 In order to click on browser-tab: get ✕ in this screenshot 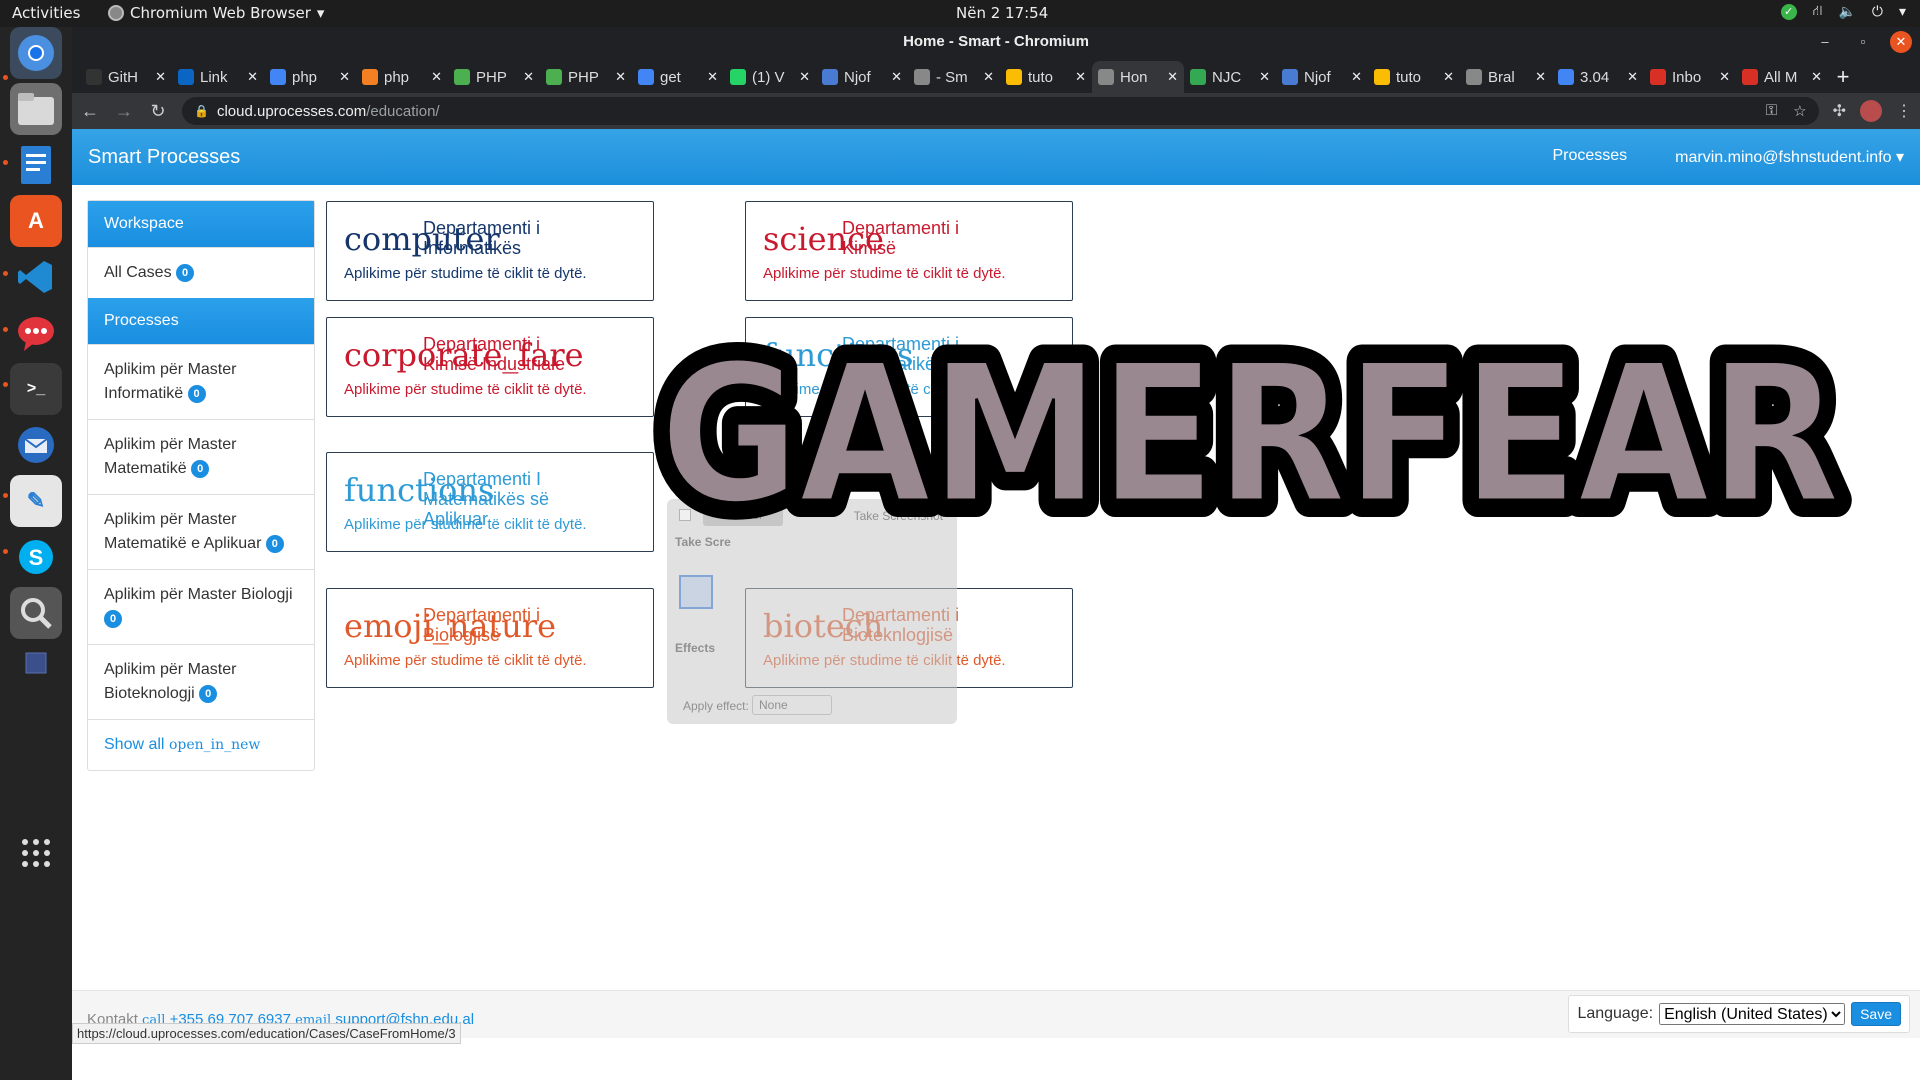, I will do `click(678, 77)`.